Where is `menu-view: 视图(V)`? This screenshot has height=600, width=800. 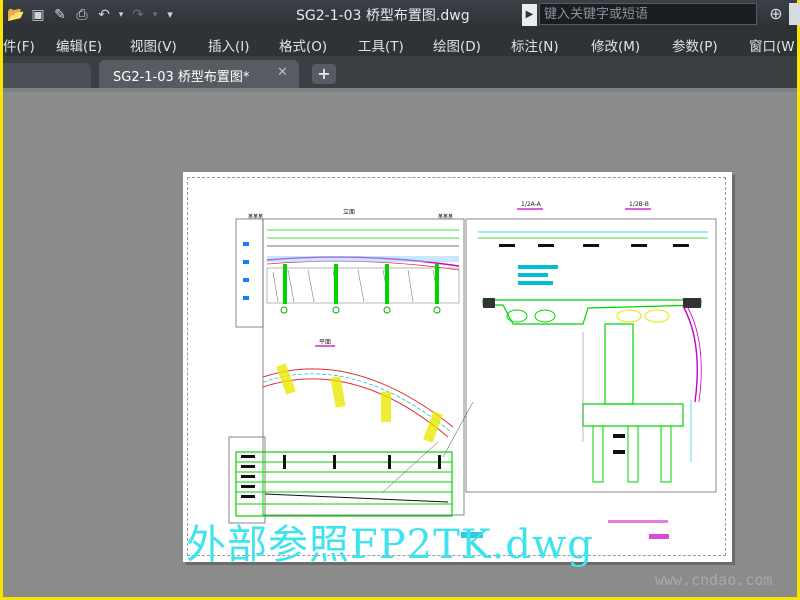 menu-view: 视图(V) is located at coordinates (153, 45).